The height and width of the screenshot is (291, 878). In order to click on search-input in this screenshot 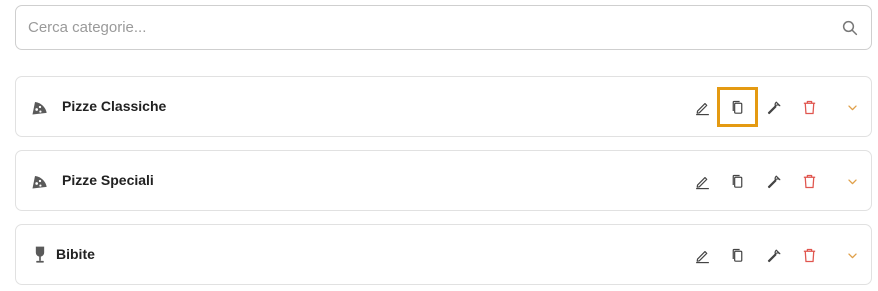, I will do `click(443, 27)`.